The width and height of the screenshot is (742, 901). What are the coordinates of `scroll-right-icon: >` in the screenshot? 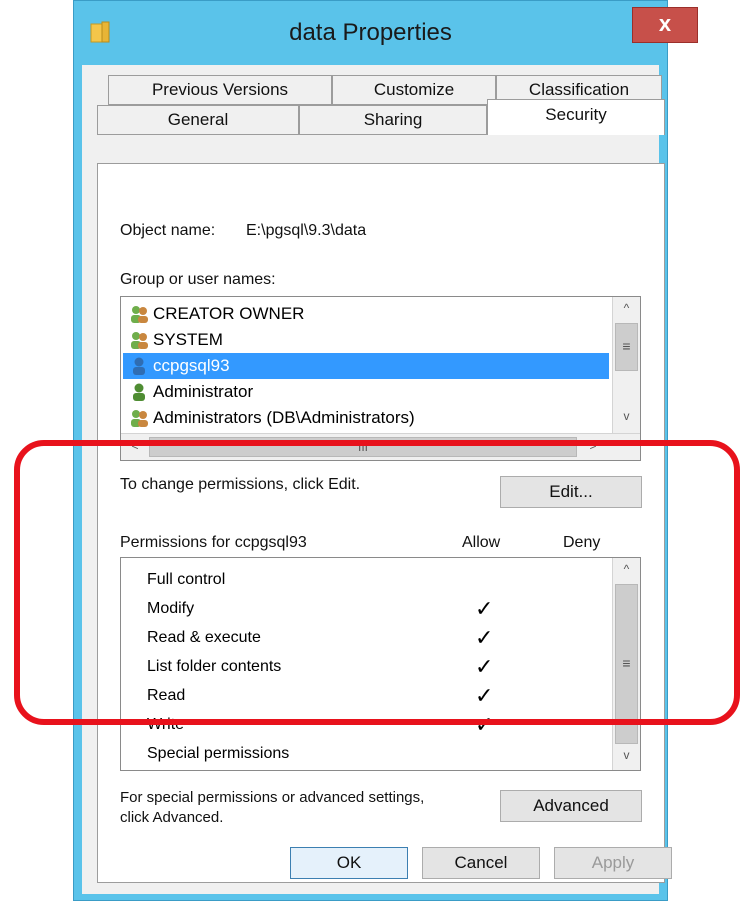 It's located at (593, 446).